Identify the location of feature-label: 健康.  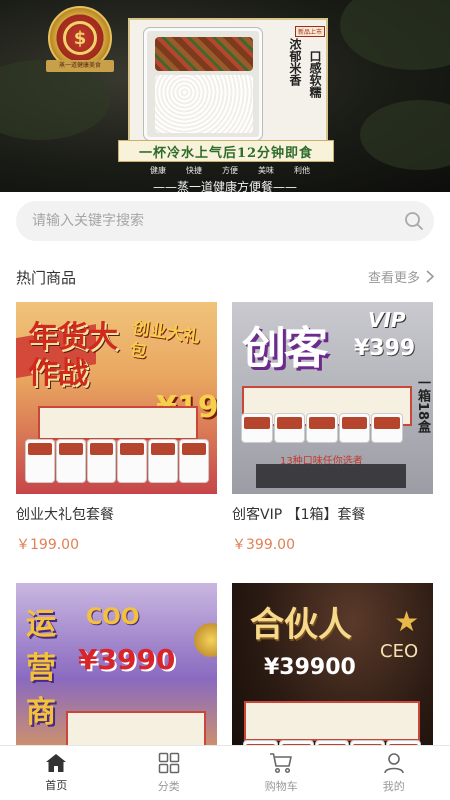
(158, 170).